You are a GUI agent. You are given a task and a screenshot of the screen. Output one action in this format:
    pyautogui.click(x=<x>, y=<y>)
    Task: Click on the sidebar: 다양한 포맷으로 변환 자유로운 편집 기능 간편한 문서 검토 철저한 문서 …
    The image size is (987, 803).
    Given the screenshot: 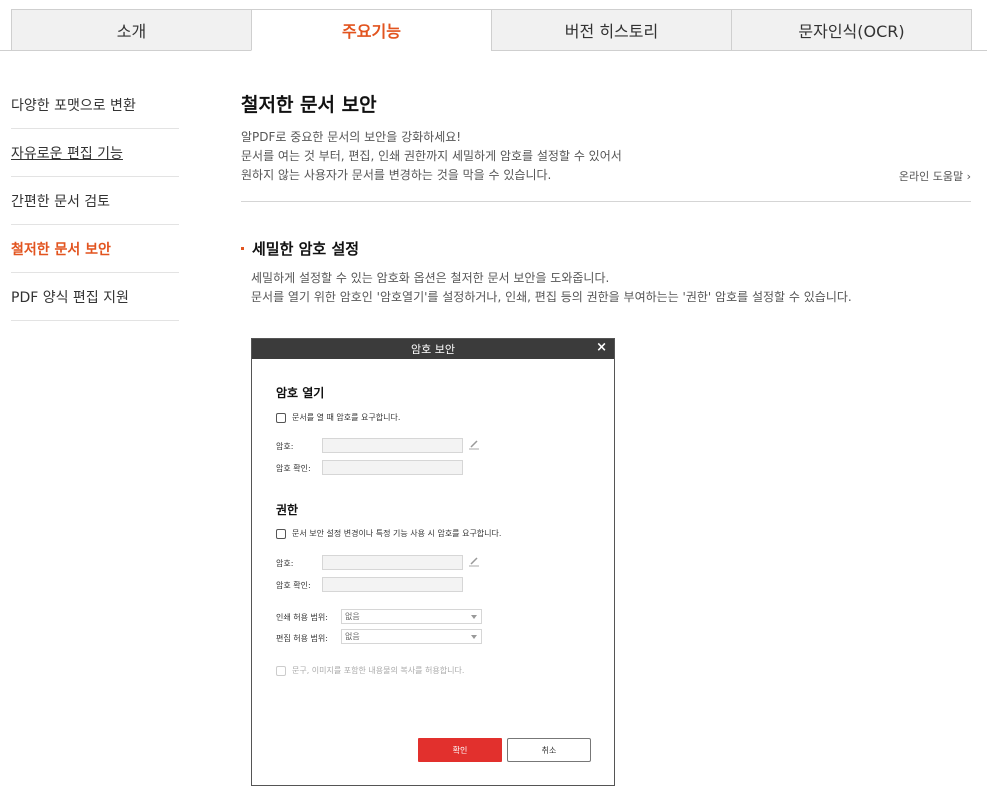 What is the action you would take?
    pyautogui.click(x=95, y=201)
    